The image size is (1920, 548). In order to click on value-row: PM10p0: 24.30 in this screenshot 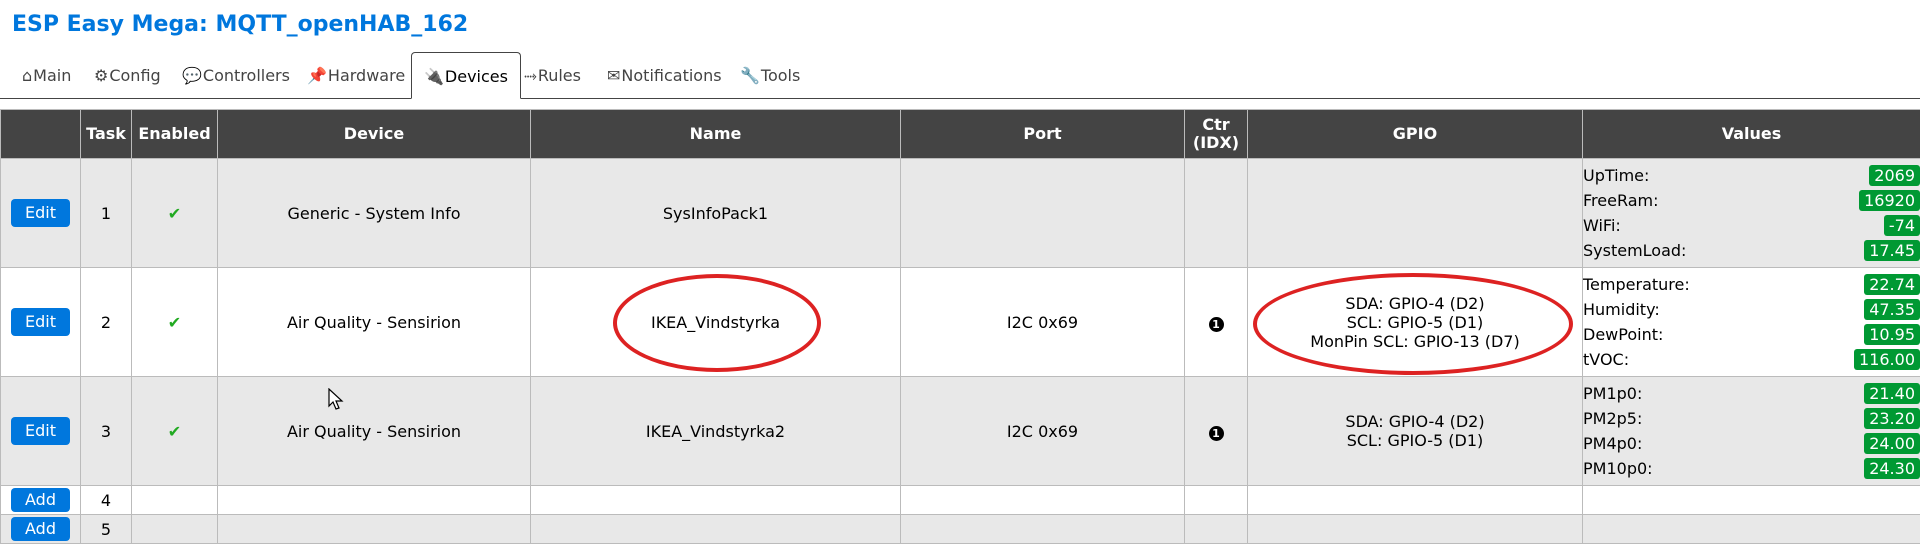, I will do `click(1751, 468)`.